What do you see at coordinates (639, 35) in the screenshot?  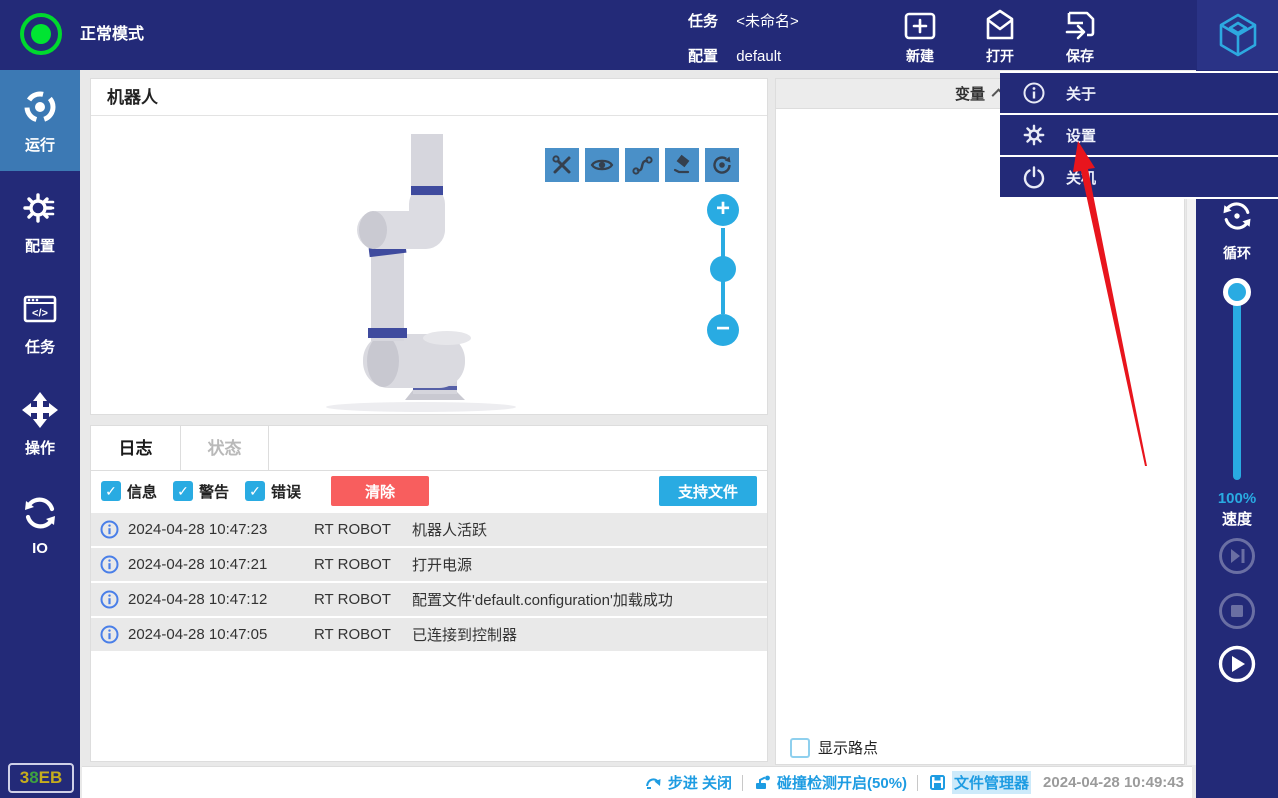 I see `topbar: 正常模式 任务 <未命名> 配置 default 新建 打开 保存` at bounding box center [639, 35].